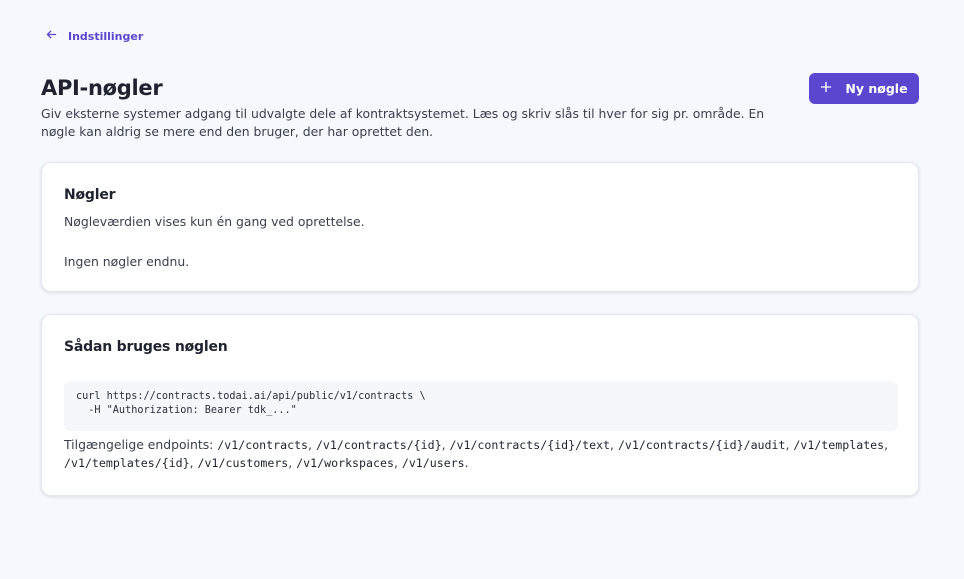 The width and height of the screenshot is (964, 579). Describe the element at coordinates (530, 445) in the screenshot. I see `endpoint-path: /v1/contracts/{id}/text` at that location.